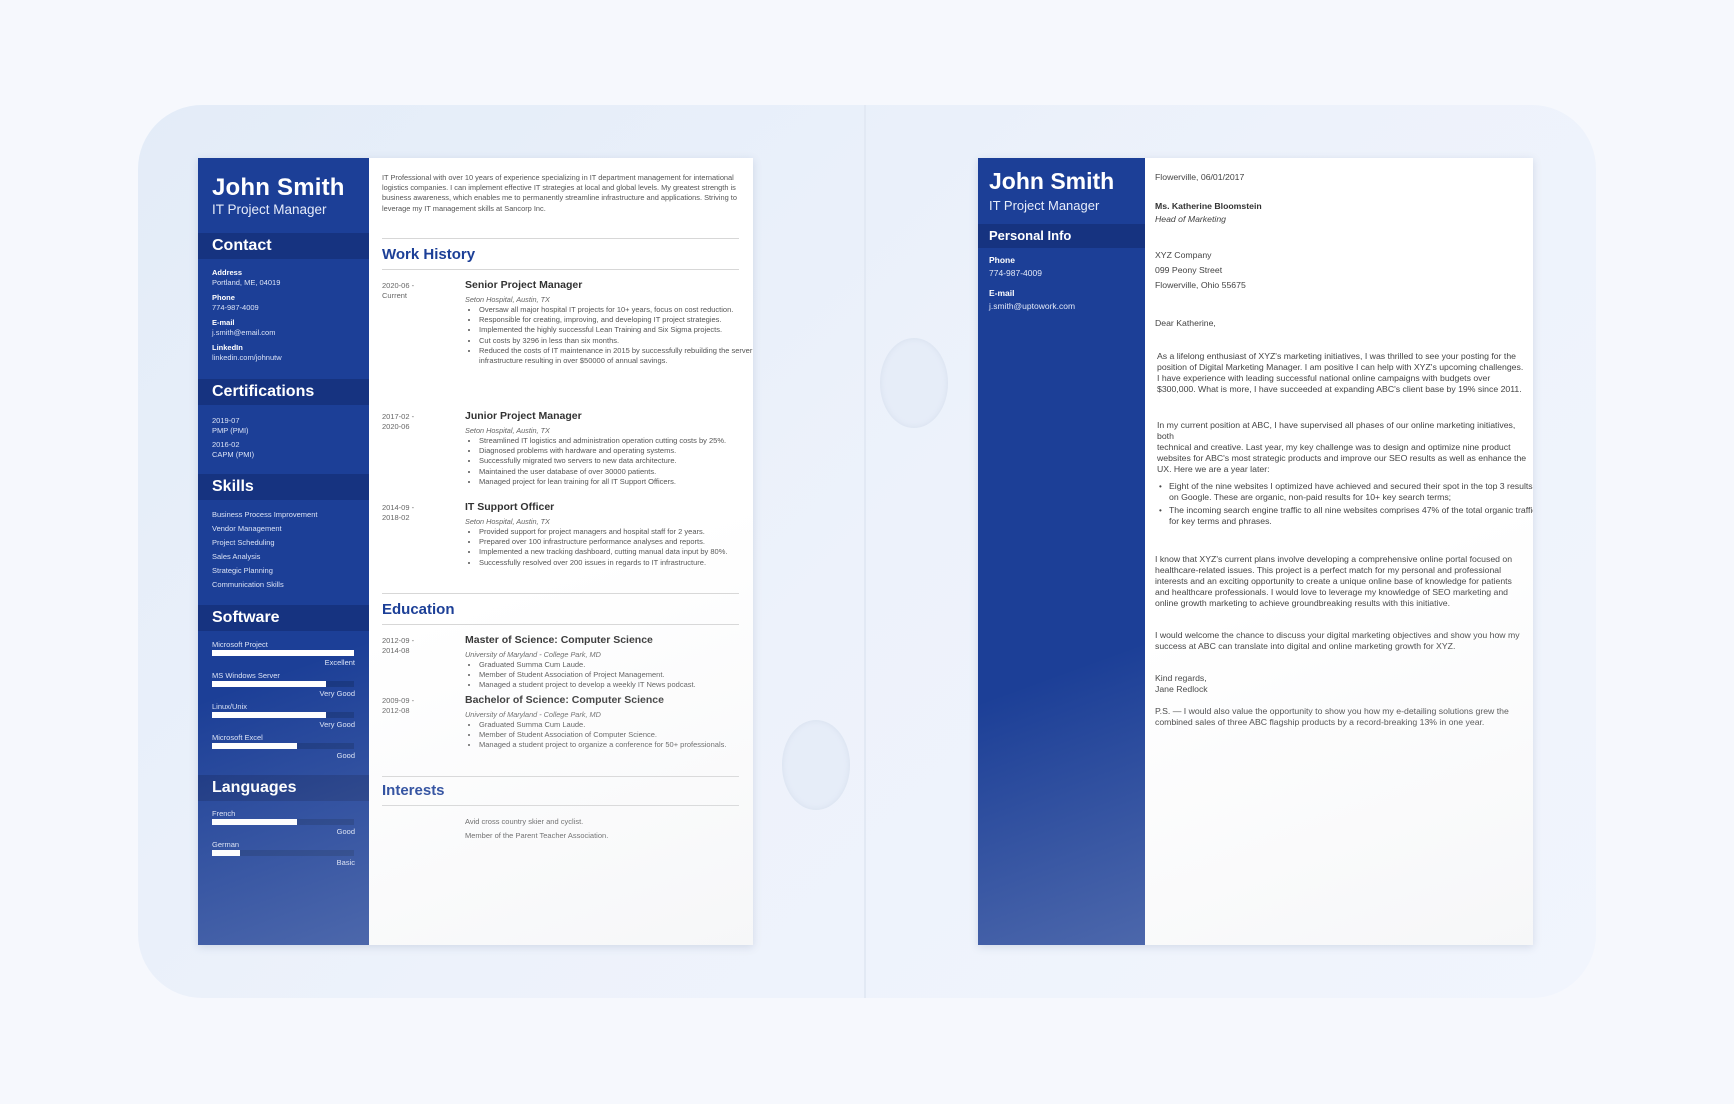  What do you see at coordinates (398, 421) in the screenshot?
I see `job-date: 2017-02 - 2020-06` at bounding box center [398, 421].